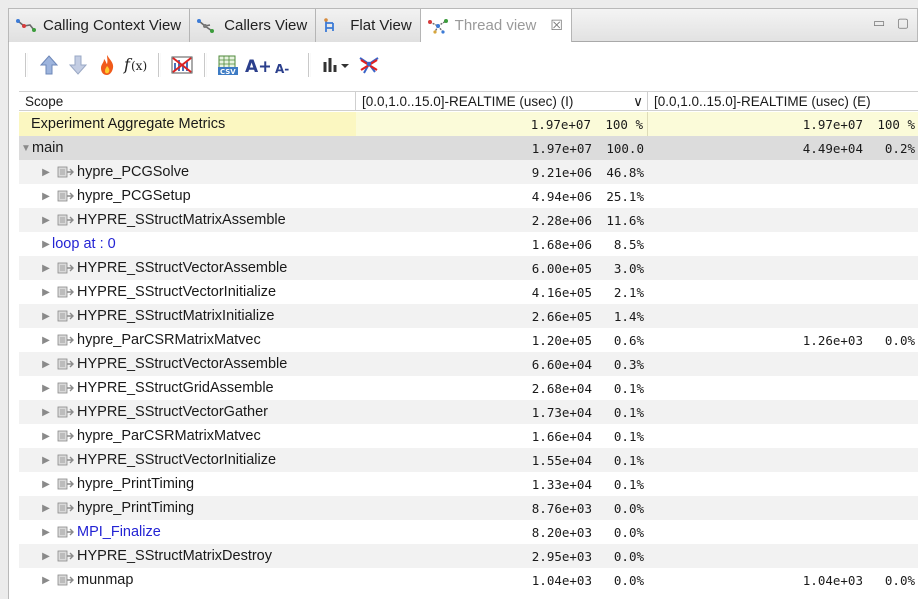 This screenshot has height=599, width=918. Describe the element at coordinates (468, 484) in the screenshot. I see `table-row: ▶ hypre_PrintTiming 1.33e+04 0.1%` at that location.